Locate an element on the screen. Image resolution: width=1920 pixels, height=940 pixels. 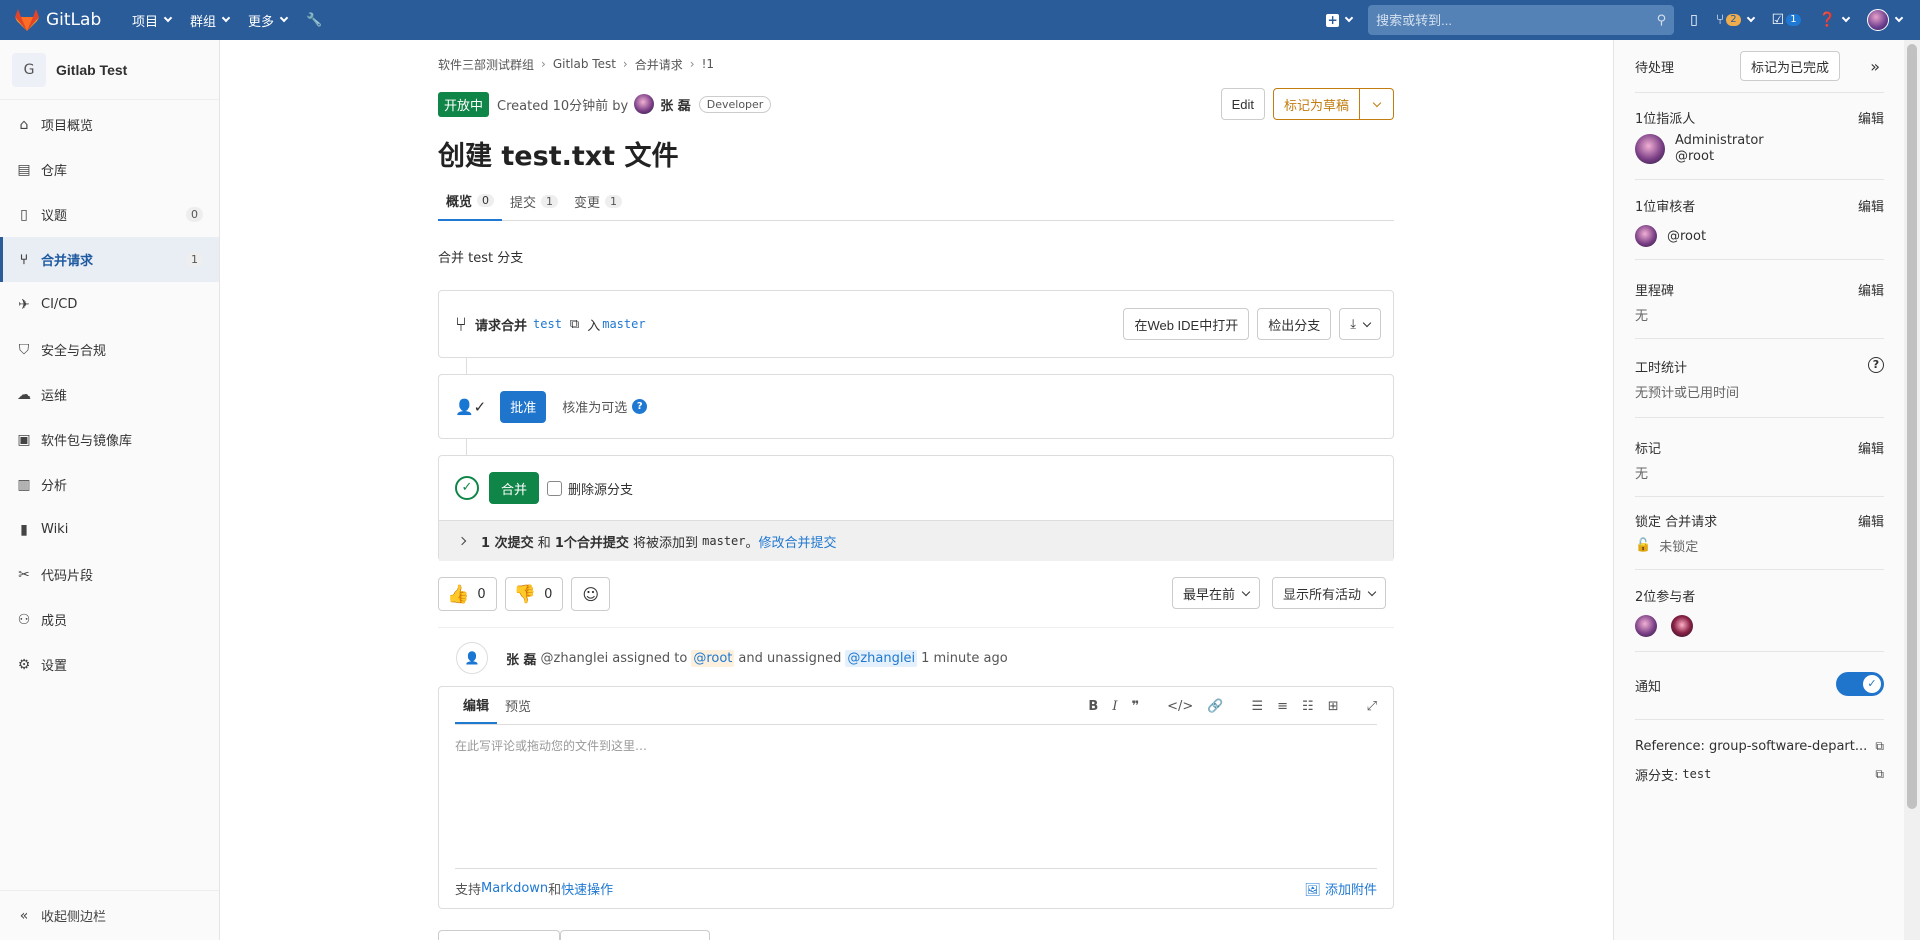
sidebar-item-6: ☁ 运维 is located at coordinates (109, 394).